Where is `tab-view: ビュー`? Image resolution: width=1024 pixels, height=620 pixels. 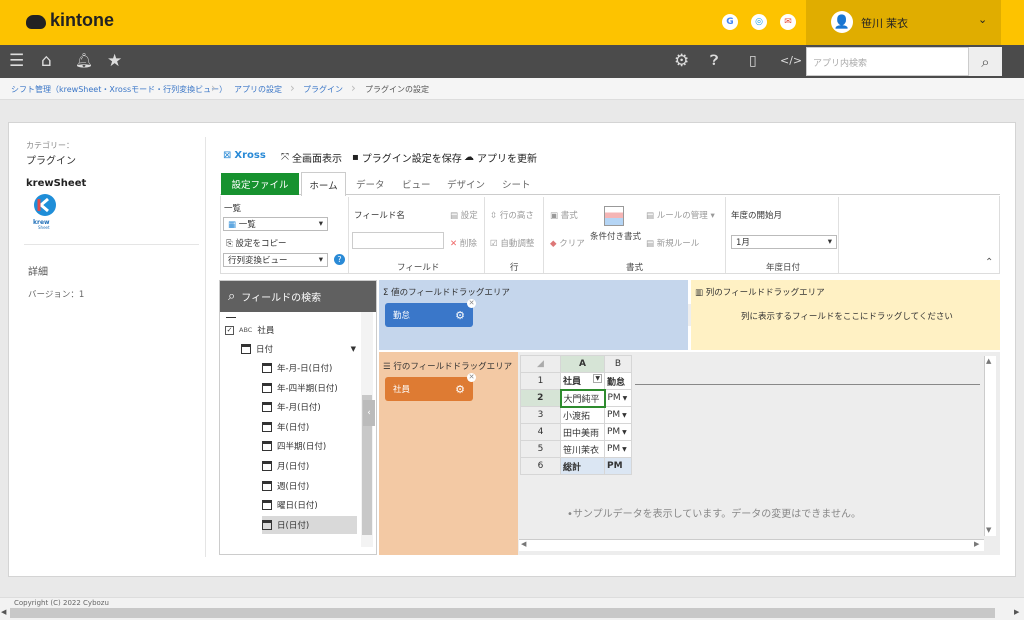 tab-view: ビュー is located at coordinates (416, 184).